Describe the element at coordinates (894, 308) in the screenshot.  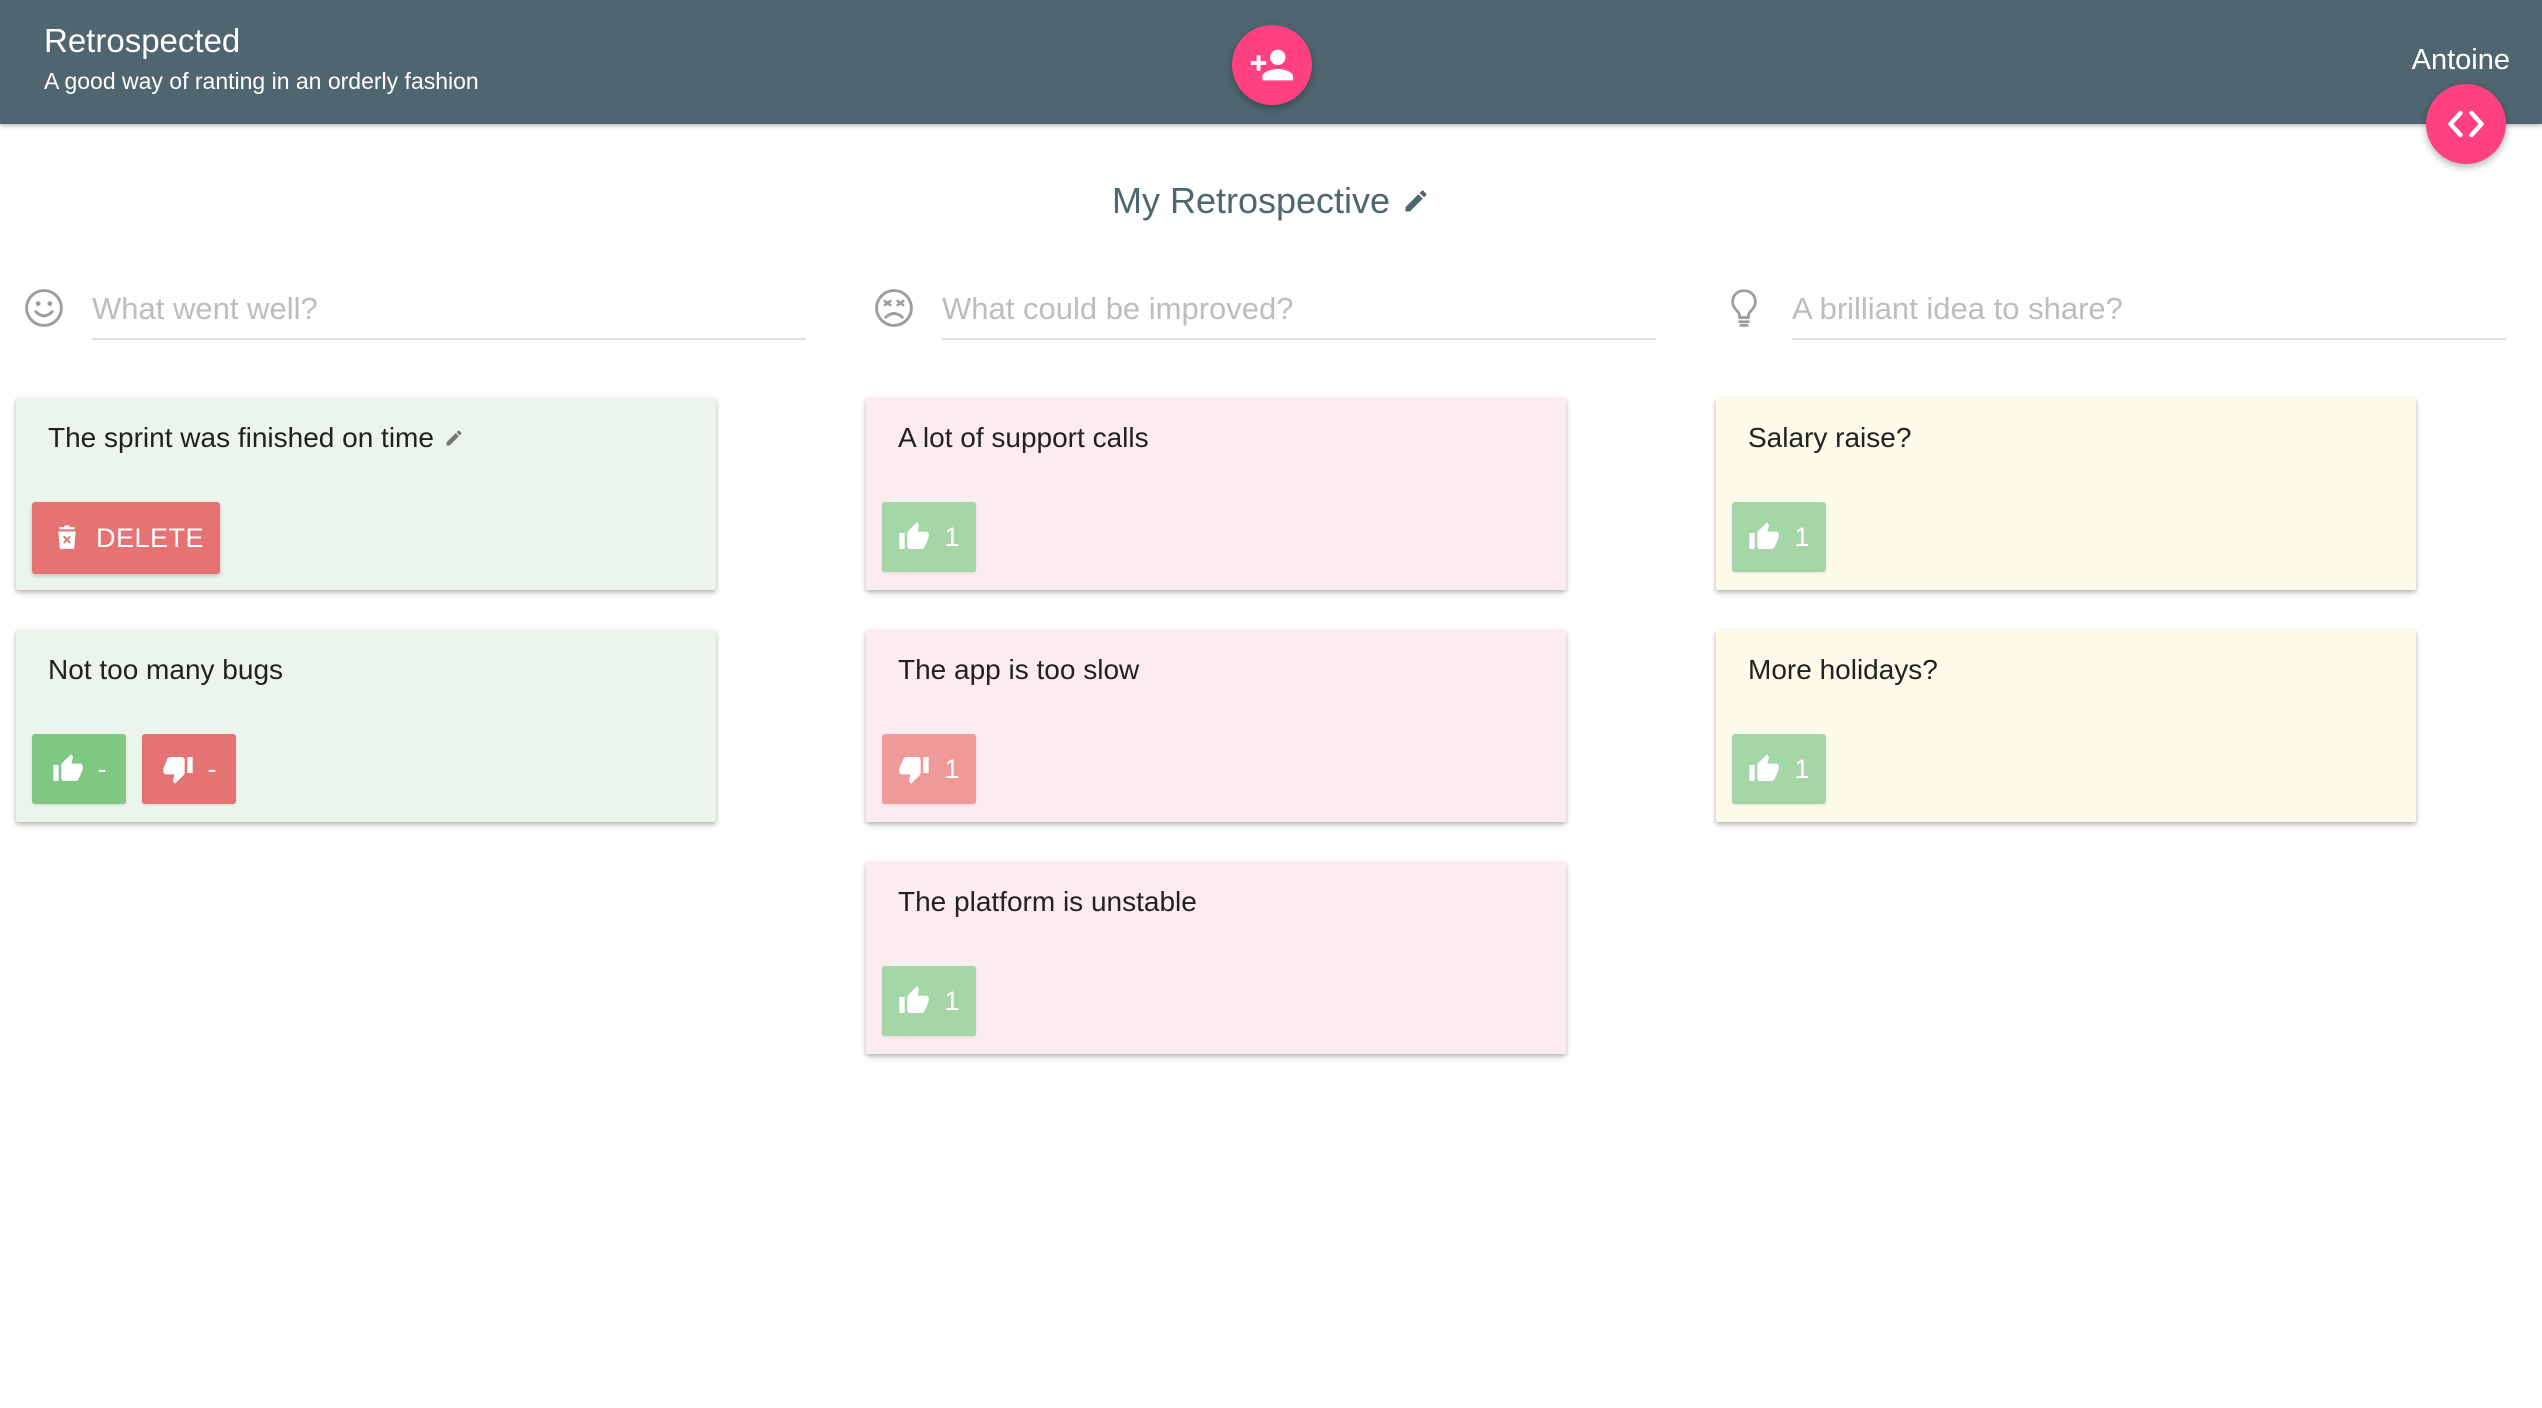
I see `frown-icon` at that location.